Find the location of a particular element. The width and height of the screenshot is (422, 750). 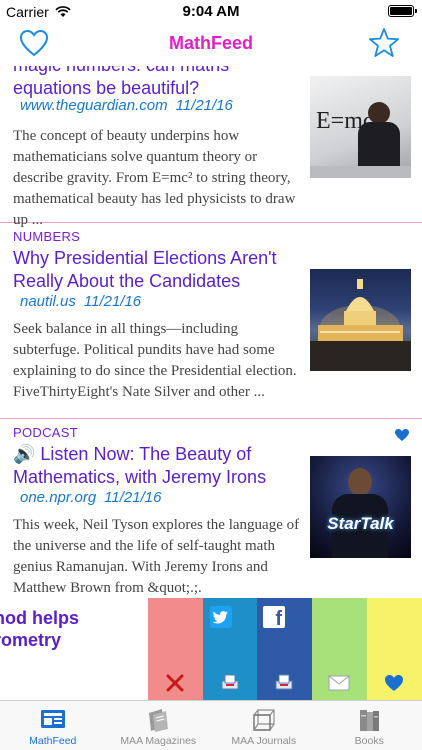

twitter-icon is located at coordinates (221, 617).